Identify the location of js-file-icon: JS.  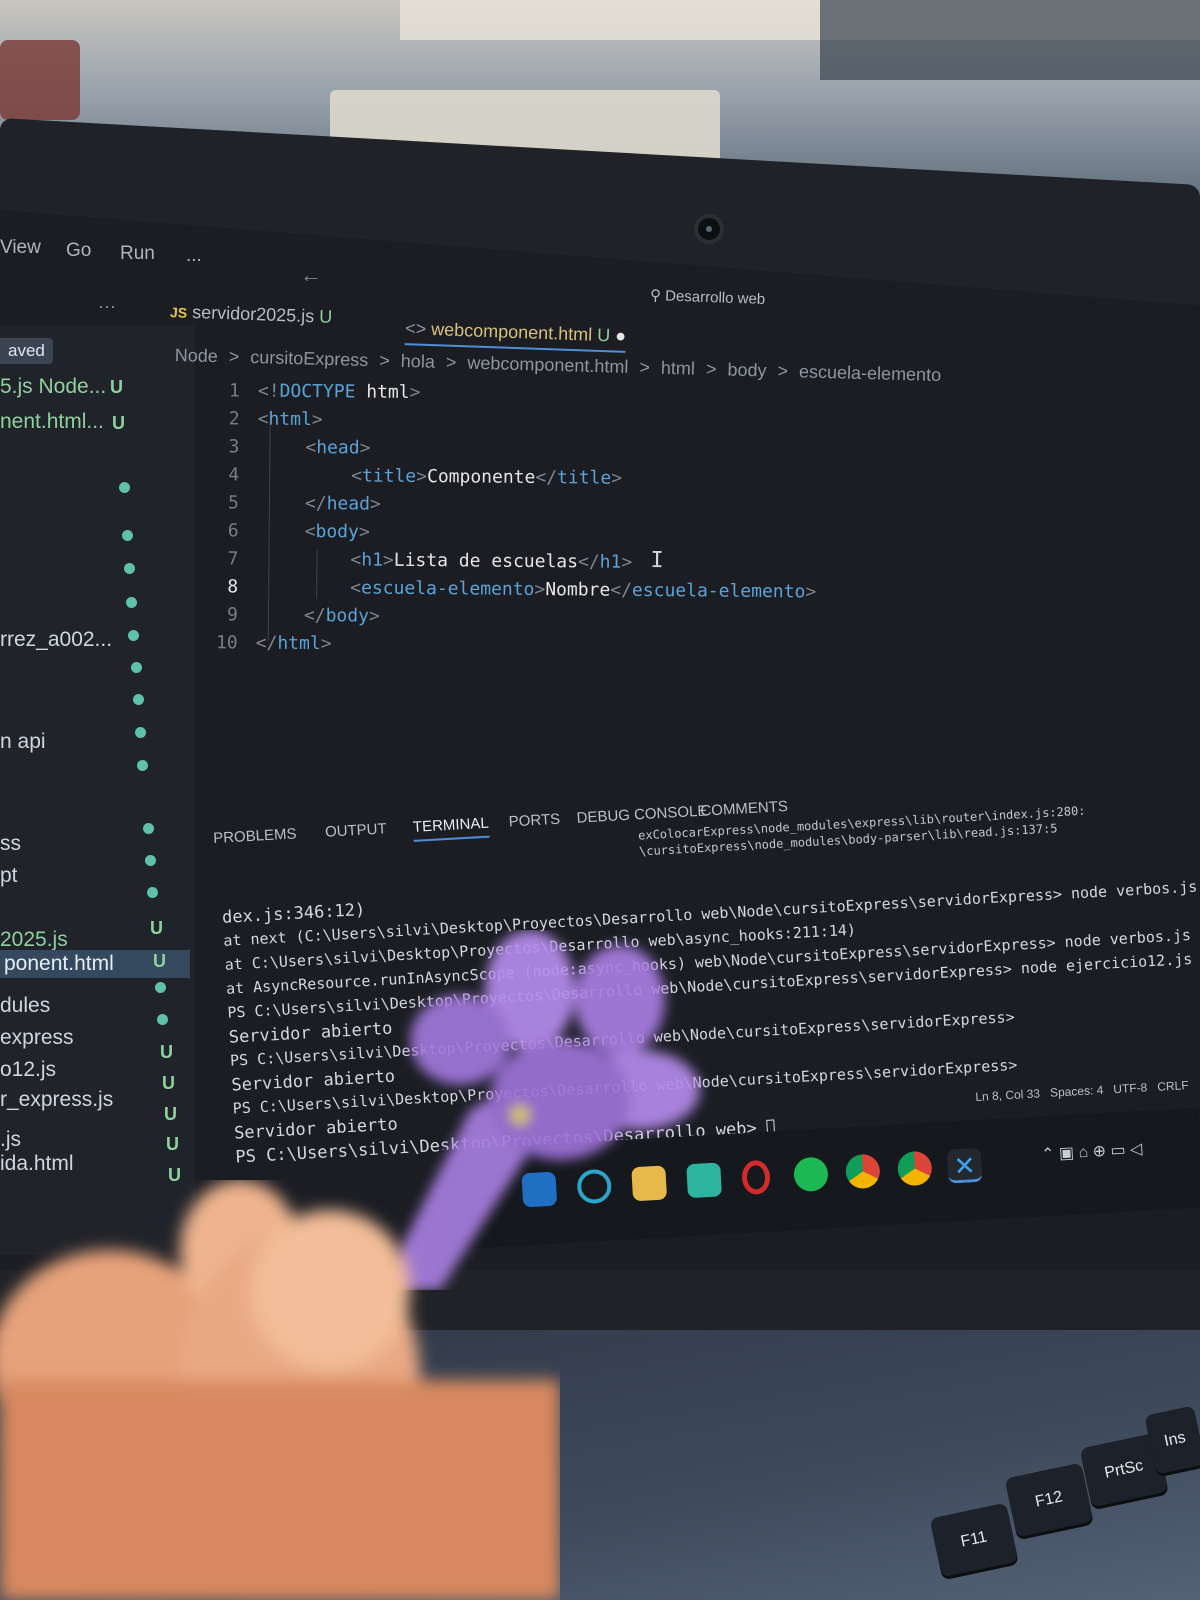
(178, 312).